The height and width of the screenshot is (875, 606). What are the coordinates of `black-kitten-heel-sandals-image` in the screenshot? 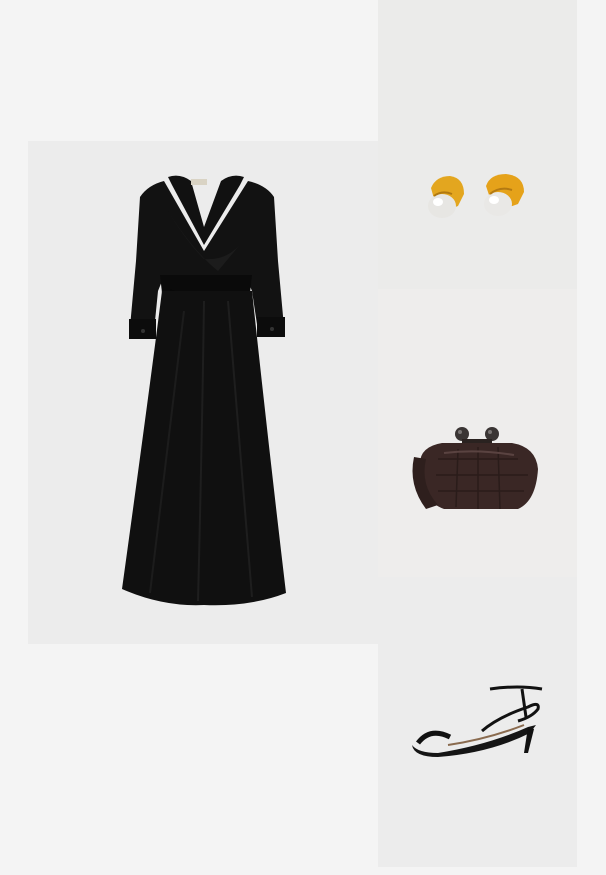 It's located at (477, 721).